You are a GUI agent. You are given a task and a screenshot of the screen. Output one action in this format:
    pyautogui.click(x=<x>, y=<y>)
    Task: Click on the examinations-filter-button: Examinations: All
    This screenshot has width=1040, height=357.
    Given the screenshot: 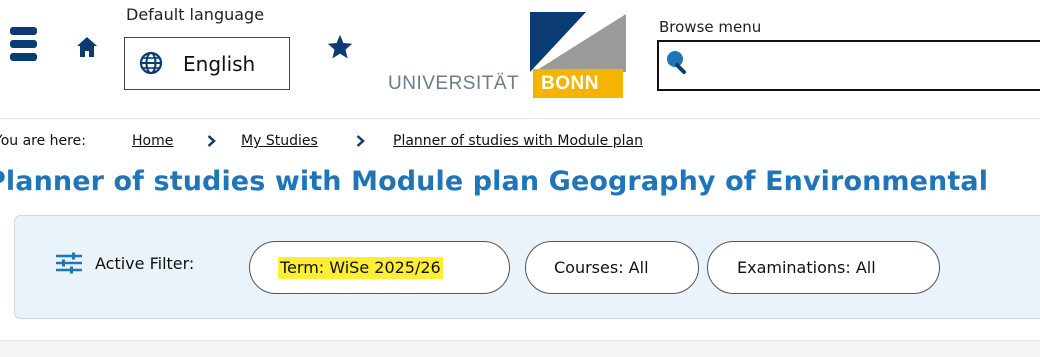 What is the action you would take?
    pyautogui.click(x=823, y=267)
    